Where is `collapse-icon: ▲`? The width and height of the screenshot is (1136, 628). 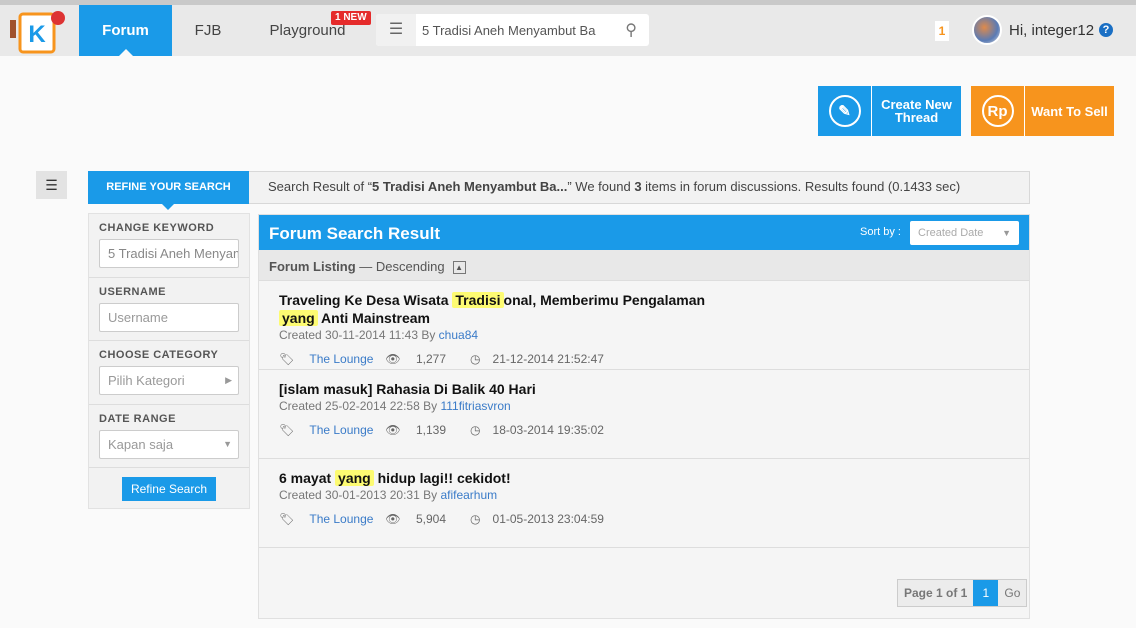
collapse-icon: ▲ is located at coordinates (459, 267).